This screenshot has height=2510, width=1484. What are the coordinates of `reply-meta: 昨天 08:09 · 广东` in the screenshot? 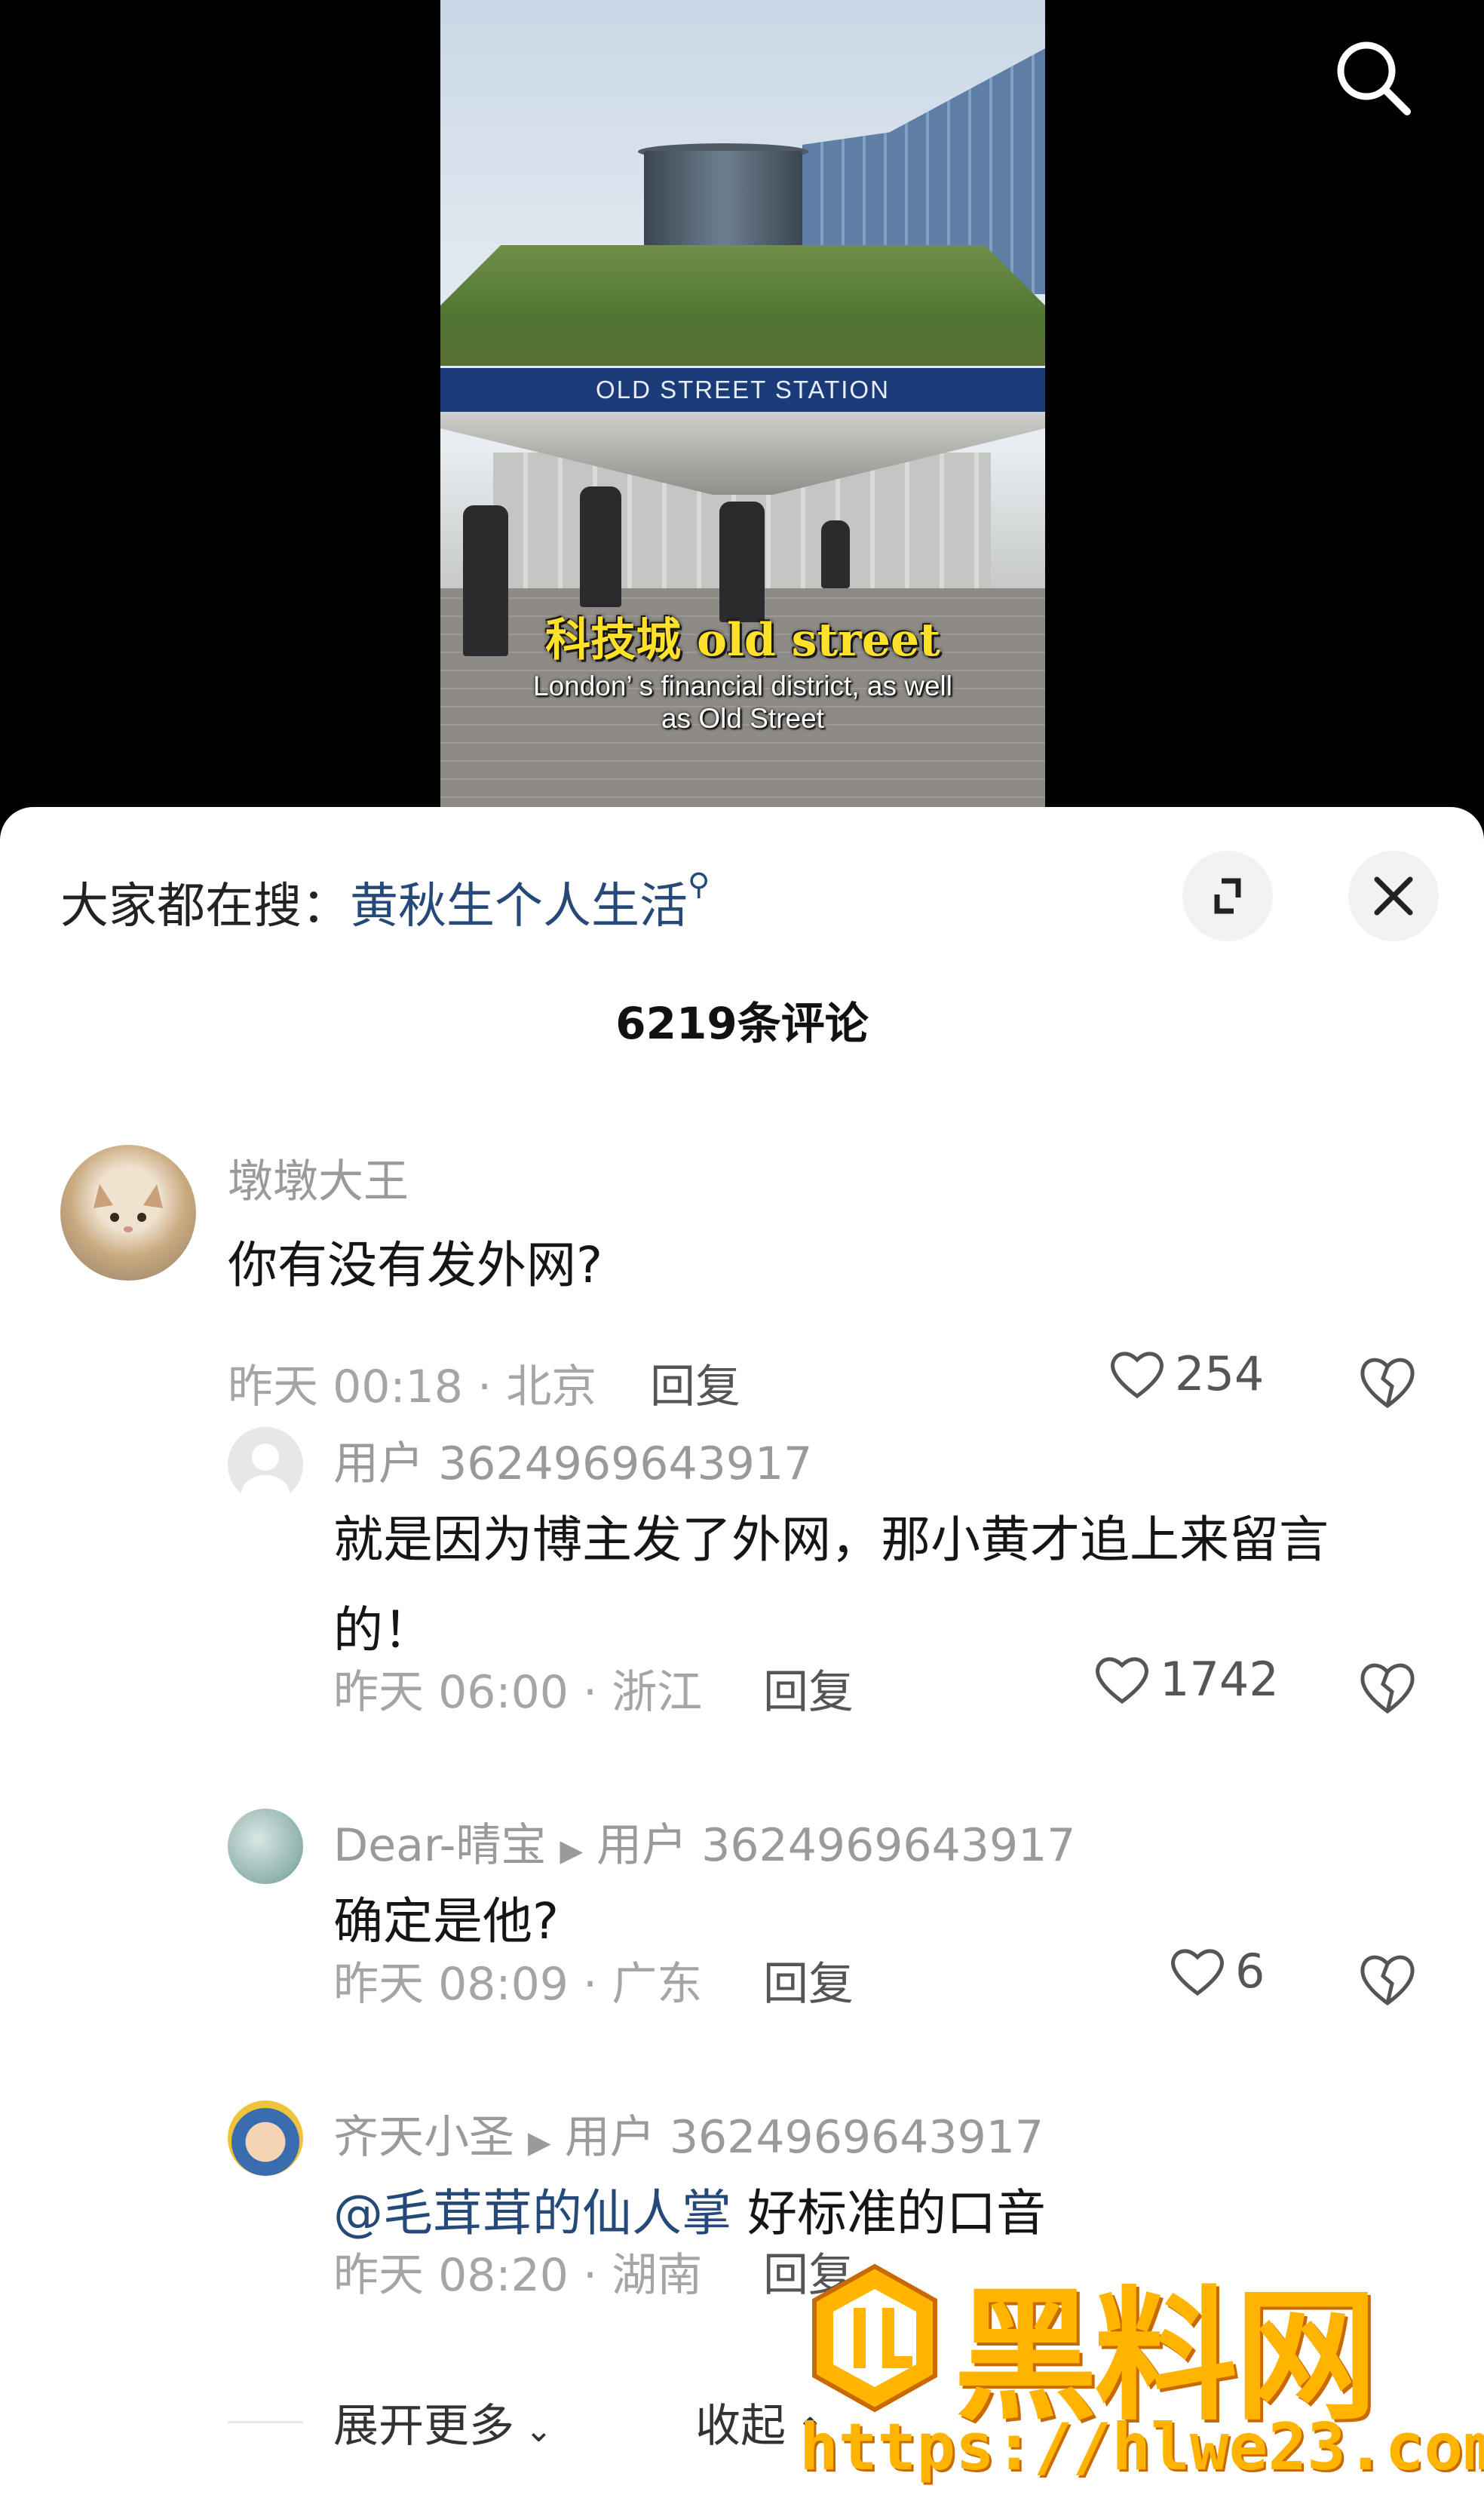 It's located at (518, 1984).